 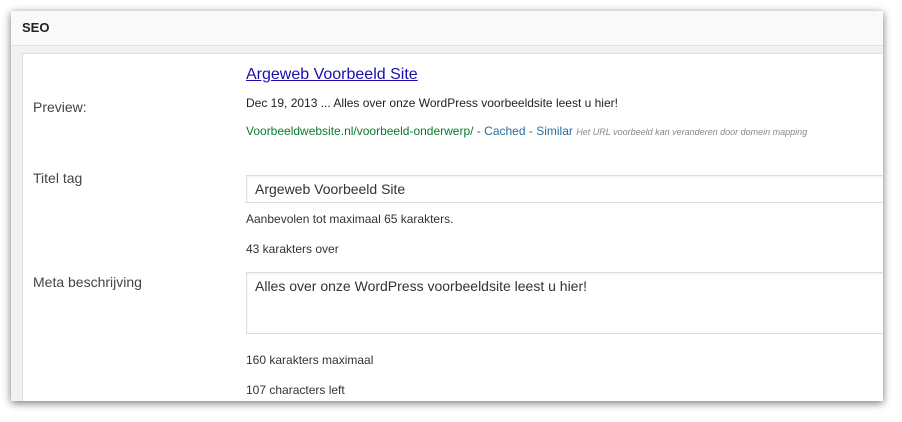 I want to click on preview-label: Preview:, so click(x=60, y=107).